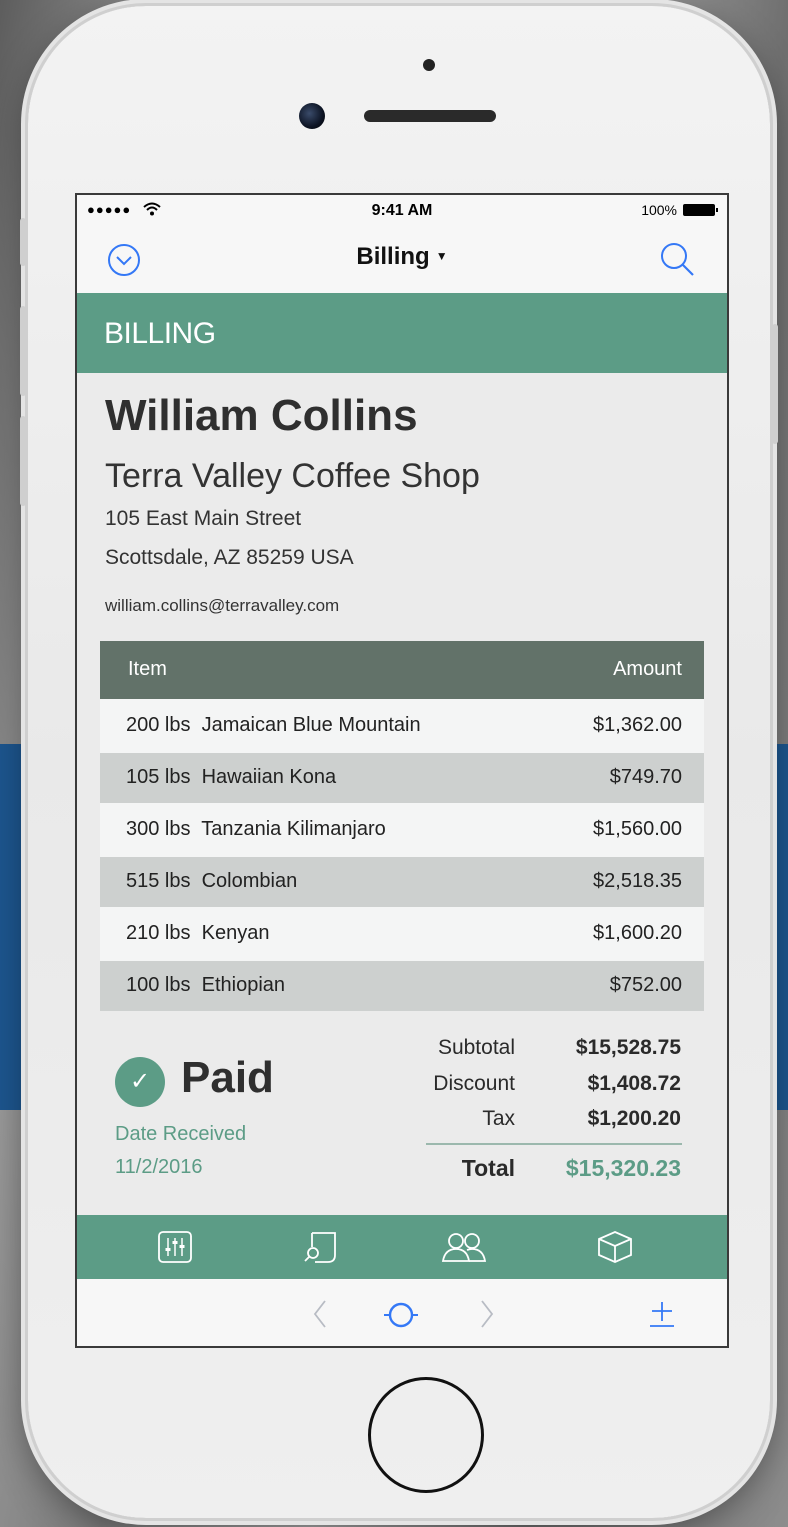  What do you see at coordinates (402, 1247) in the screenshot?
I see `tab-bar` at bounding box center [402, 1247].